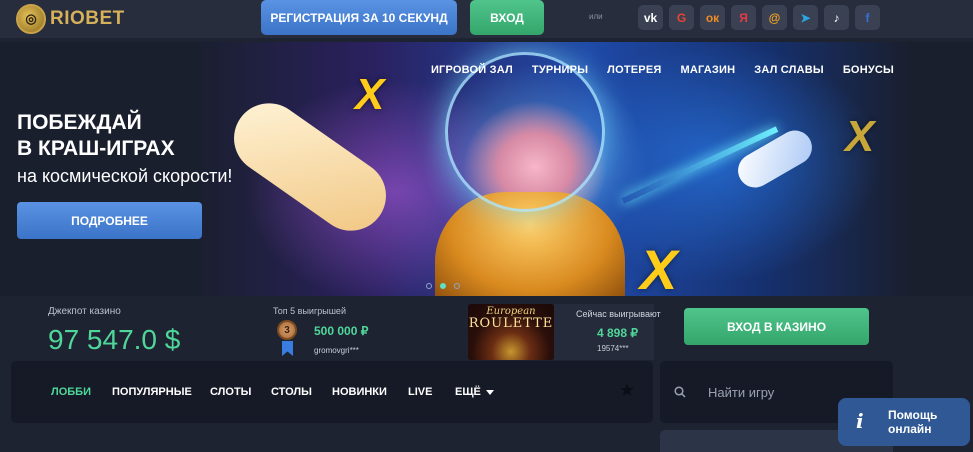 The image size is (973, 452). I want to click on nav-hall-of-fame: ЗАЛ СЛАВЫ, so click(789, 70).